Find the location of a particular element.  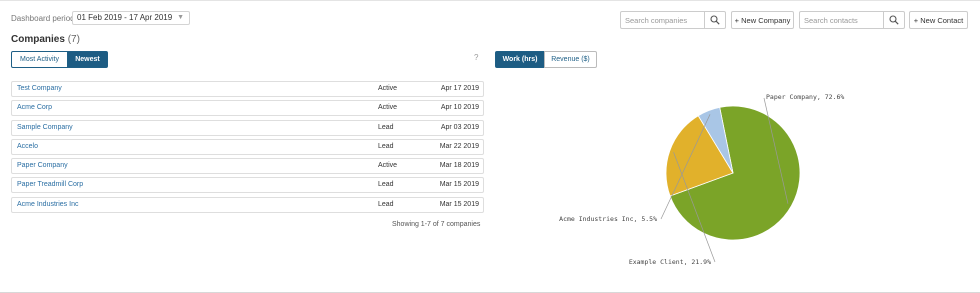

pie-slice-label: Example Client, 21.9% is located at coordinates (670, 262).